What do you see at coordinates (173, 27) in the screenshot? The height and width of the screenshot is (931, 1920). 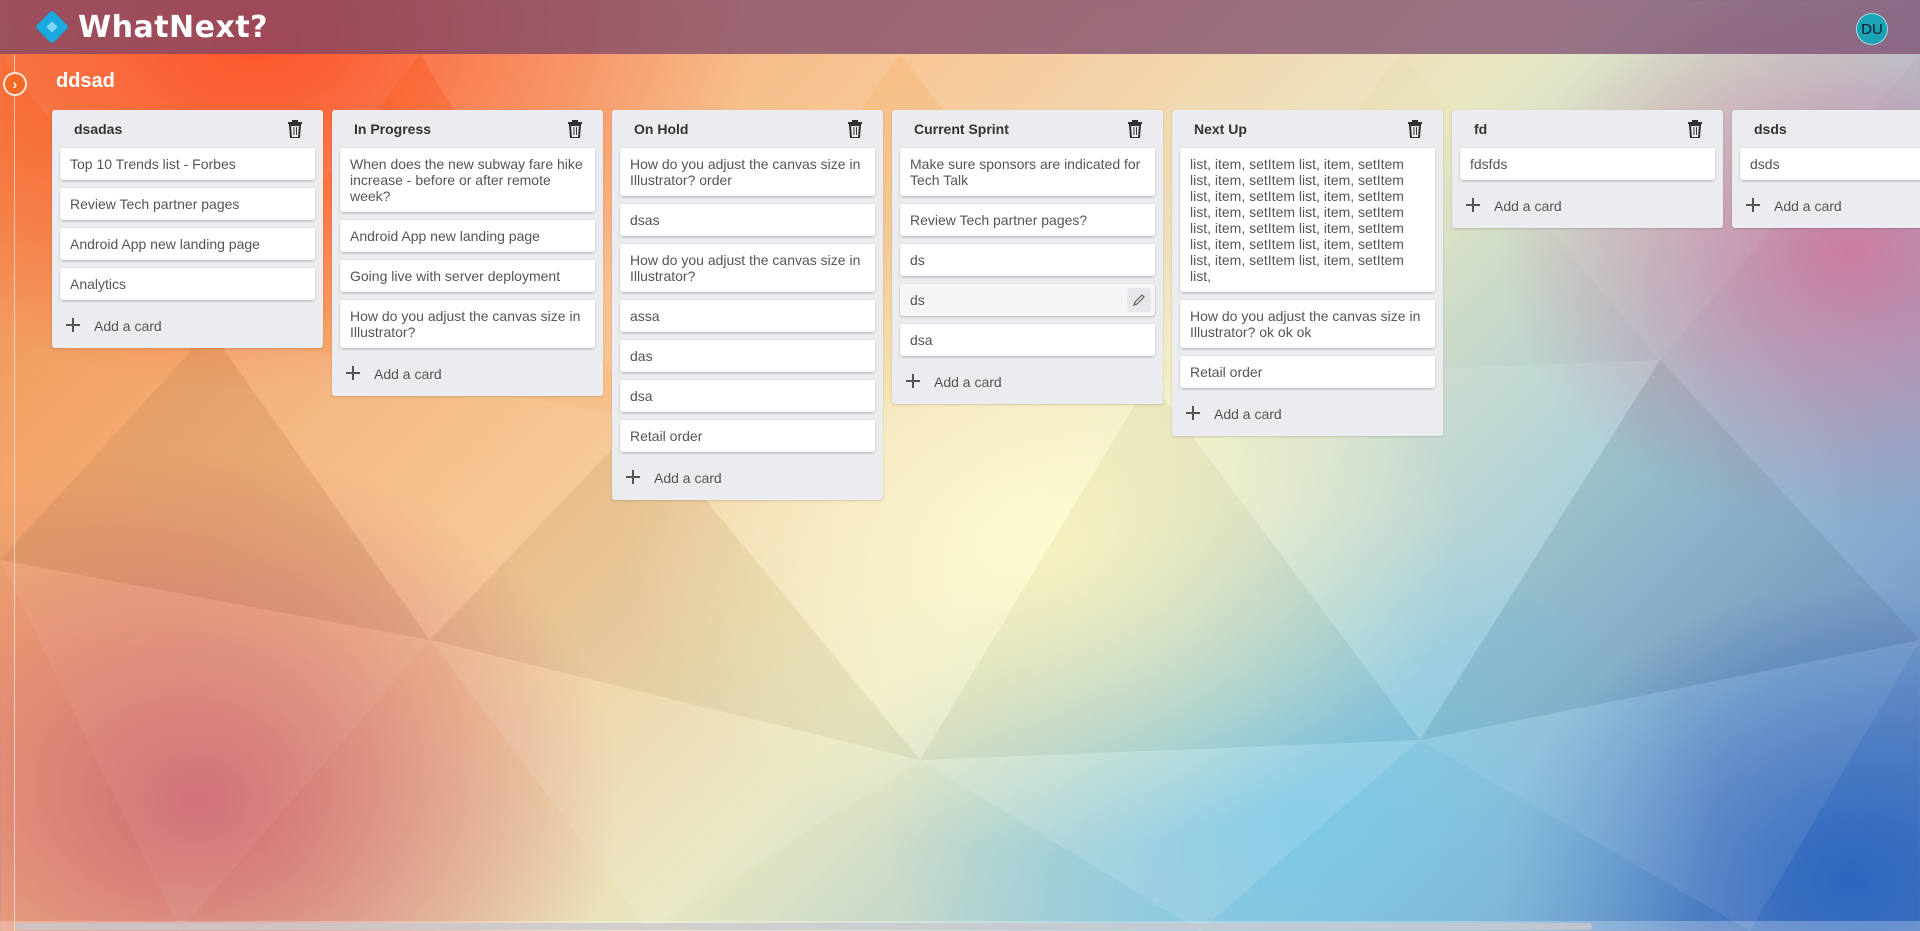 I see `app-name: WhatNext?` at bounding box center [173, 27].